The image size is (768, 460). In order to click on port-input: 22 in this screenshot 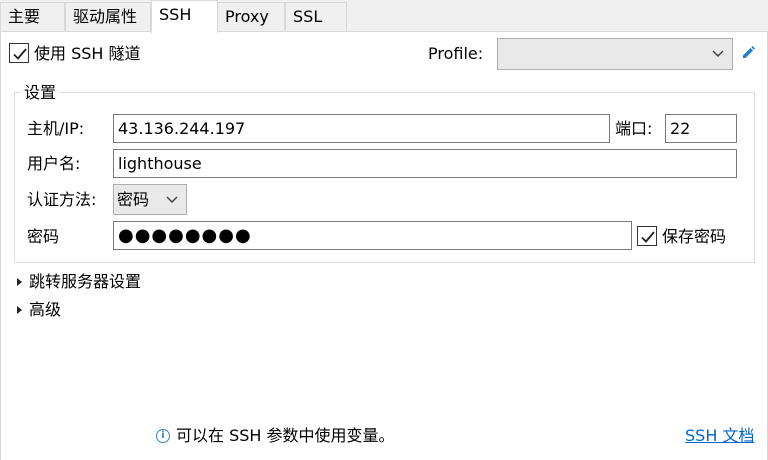, I will do `click(701, 128)`.